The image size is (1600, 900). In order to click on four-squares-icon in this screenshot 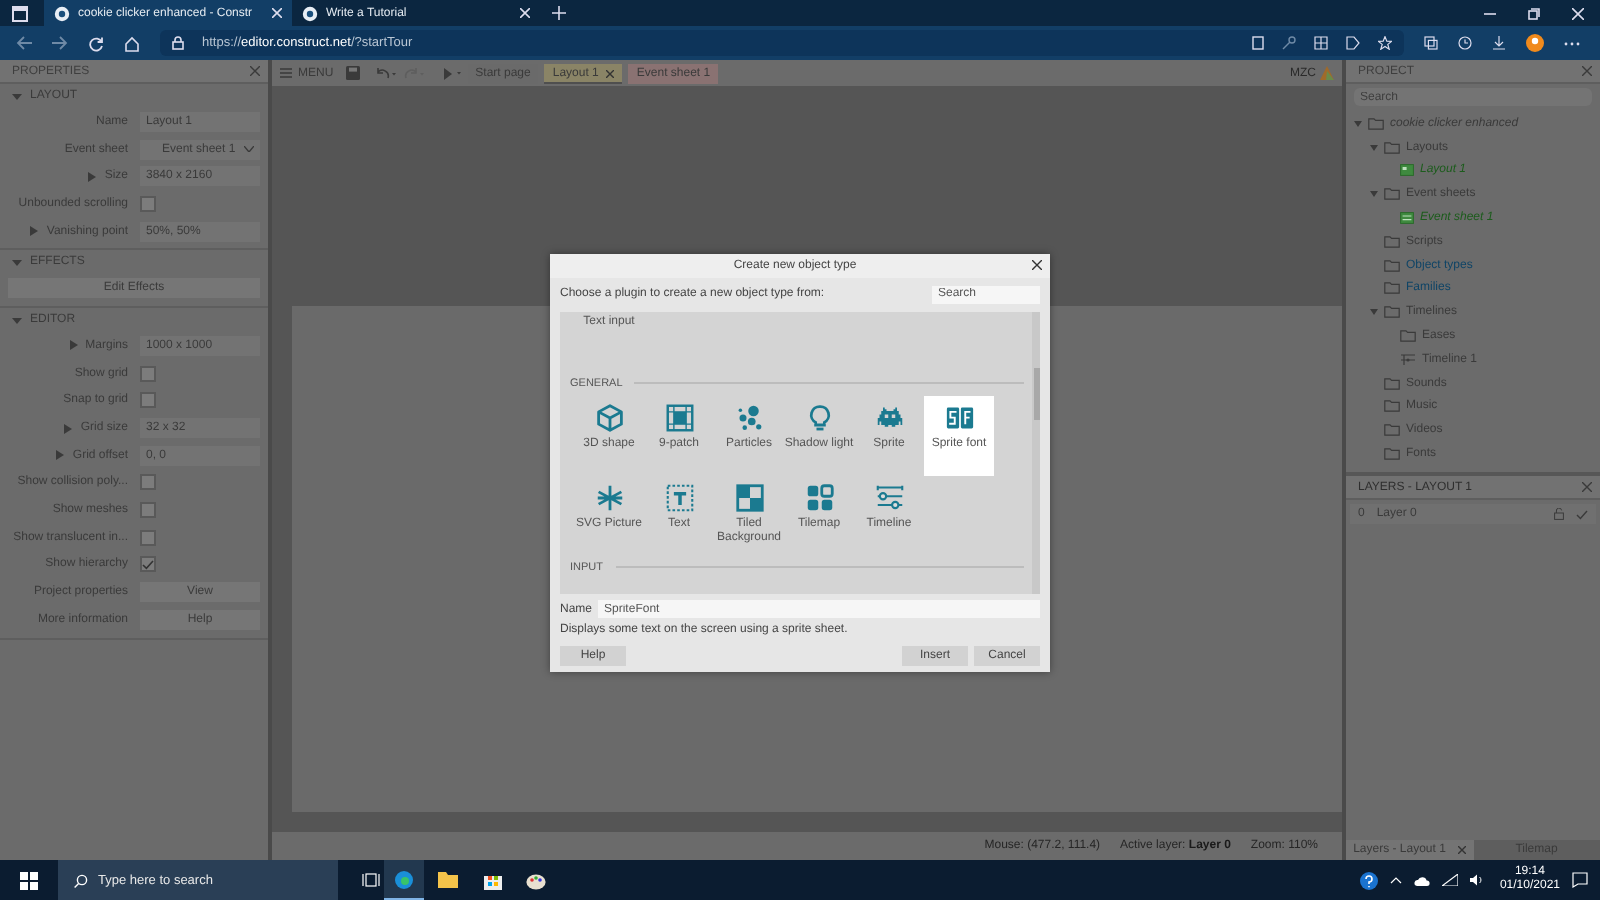, I will do `click(819, 497)`.